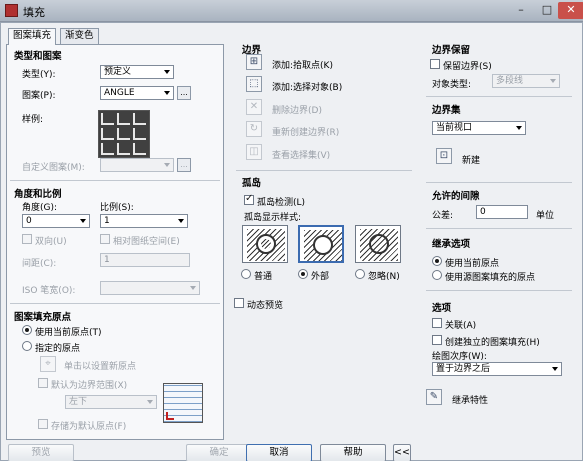 The width and height of the screenshot is (583, 461). I want to click on gap-group-title: 允许的间隙, so click(456, 196).